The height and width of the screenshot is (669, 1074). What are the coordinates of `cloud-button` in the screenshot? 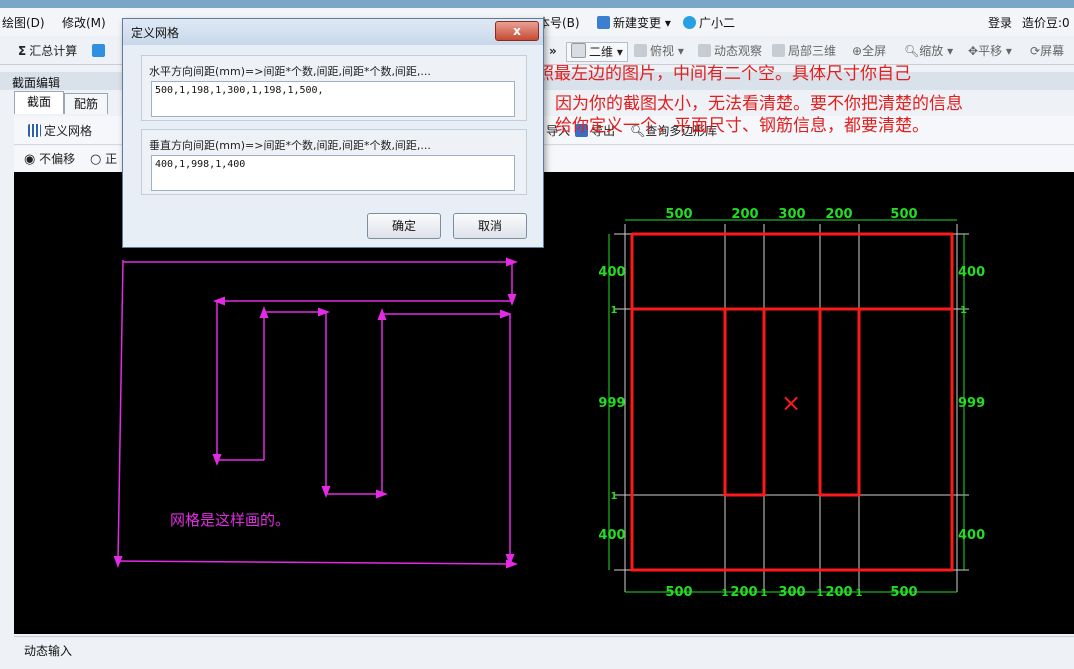 It's located at (100, 51).